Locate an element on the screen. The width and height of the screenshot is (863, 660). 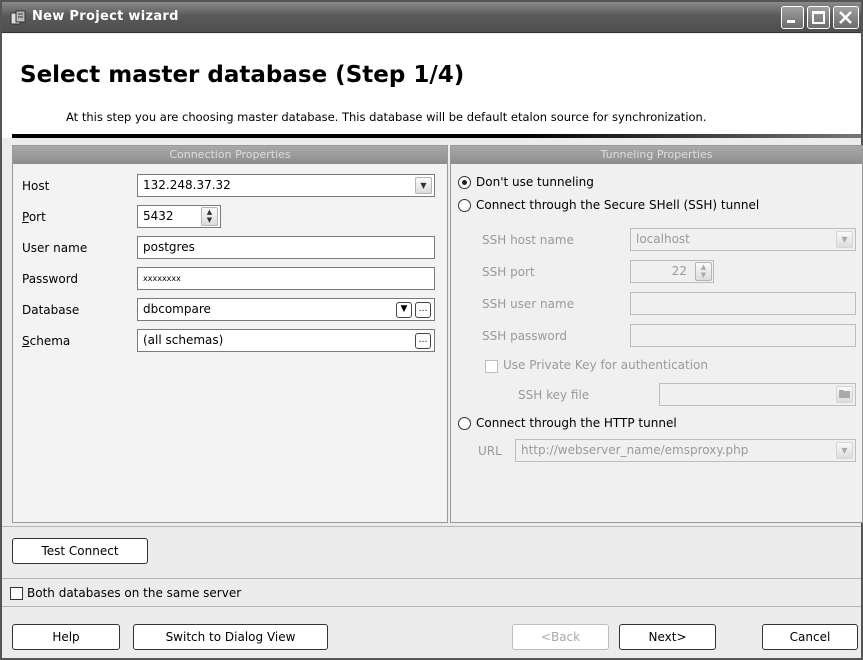
same-server-label: Both databases on the same server is located at coordinates (134, 593).